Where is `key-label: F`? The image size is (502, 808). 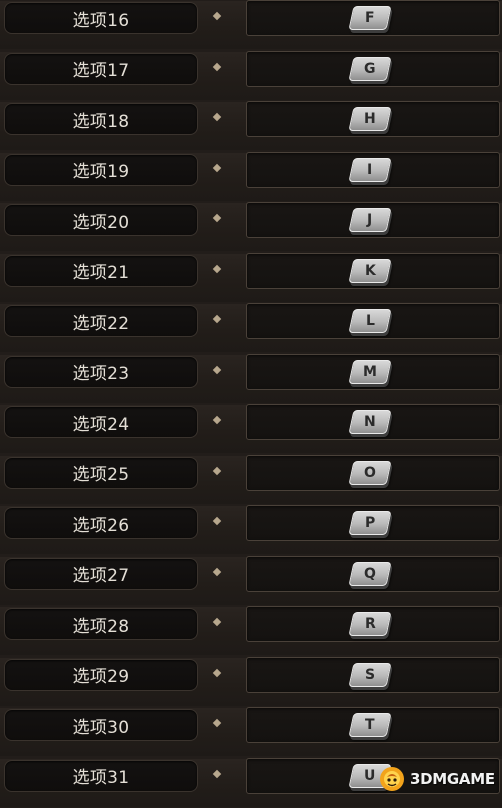 key-label: F is located at coordinates (370, 18).